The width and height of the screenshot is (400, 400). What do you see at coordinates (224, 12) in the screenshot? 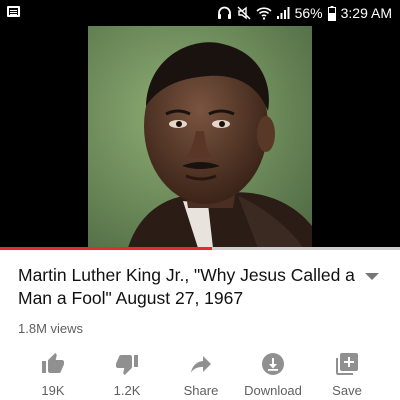
I see `headphones-icon` at bounding box center [224, 12].